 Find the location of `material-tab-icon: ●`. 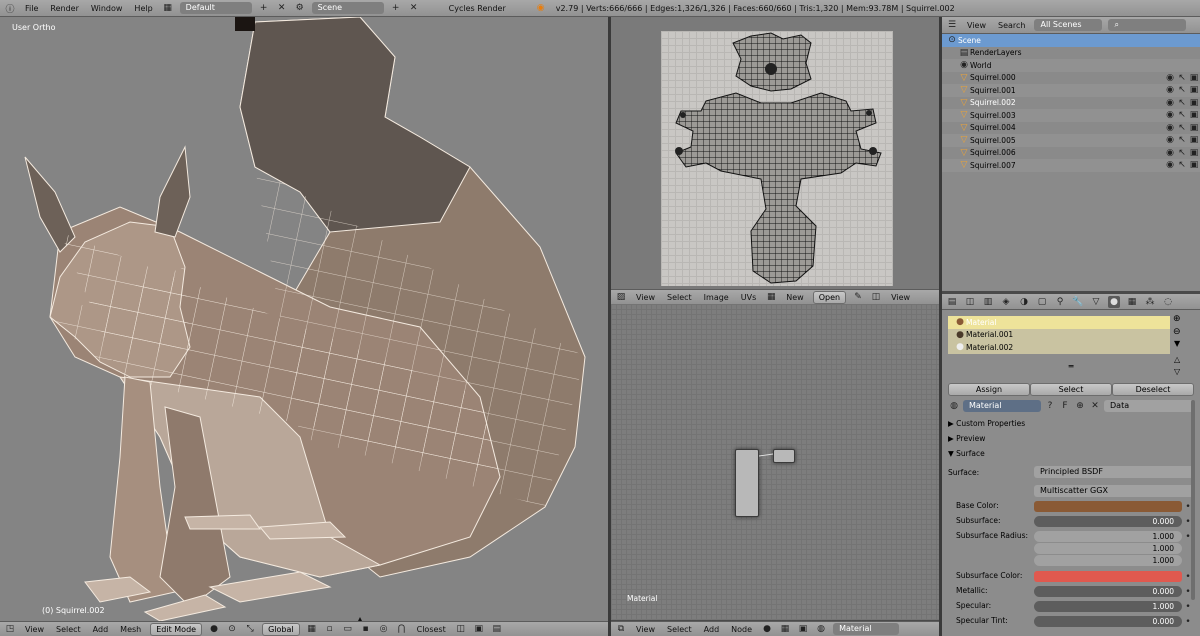

material-tab-icon: ● is located at coordinates (1114, 301).